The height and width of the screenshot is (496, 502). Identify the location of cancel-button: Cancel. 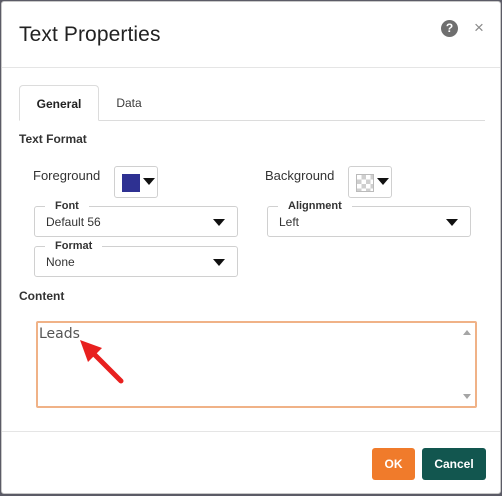
(454, 464).